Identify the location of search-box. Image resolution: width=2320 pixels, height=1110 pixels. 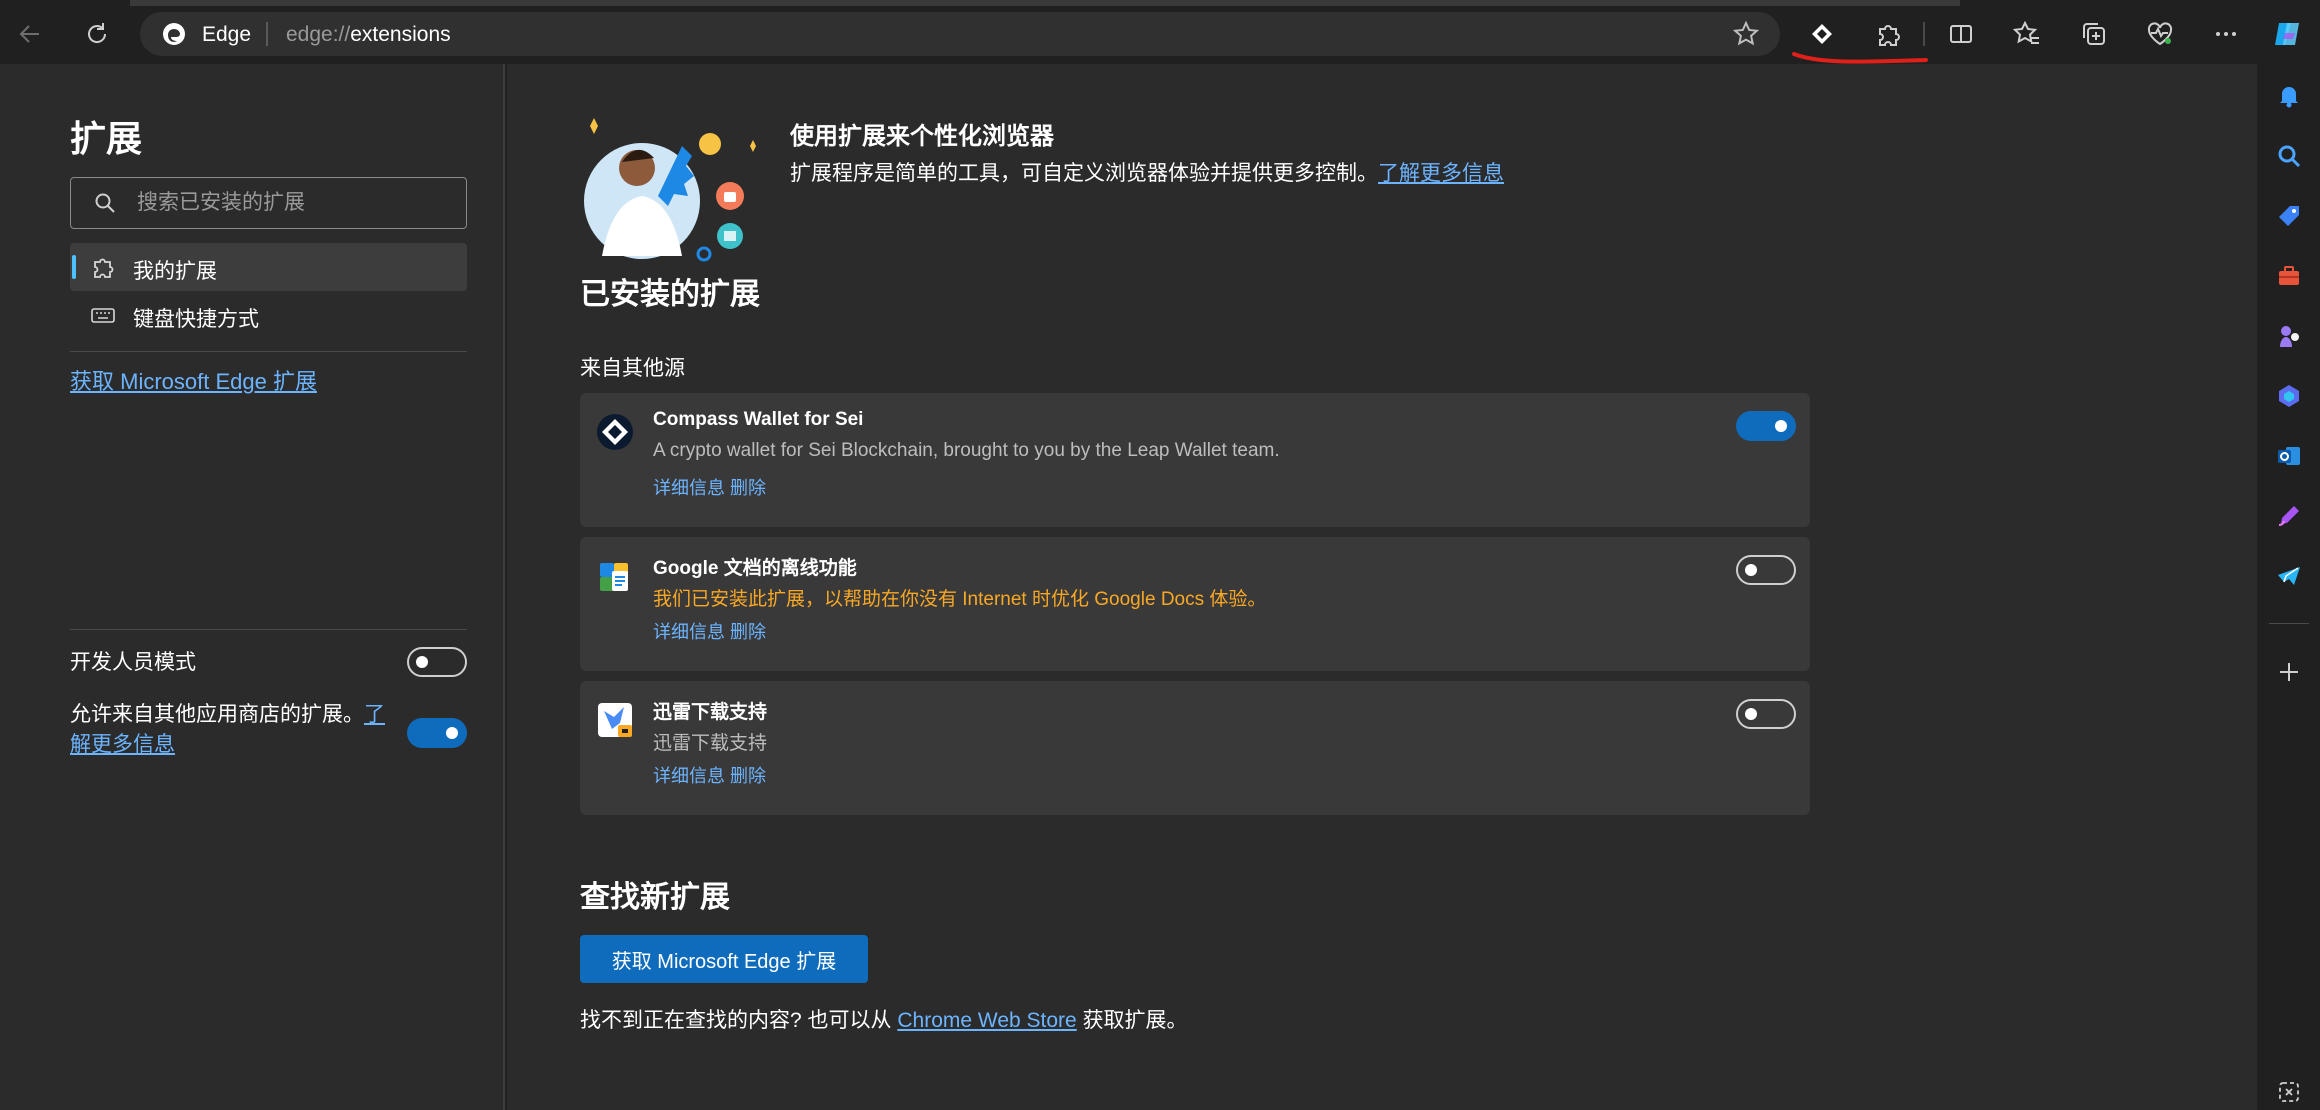
(268, 203).